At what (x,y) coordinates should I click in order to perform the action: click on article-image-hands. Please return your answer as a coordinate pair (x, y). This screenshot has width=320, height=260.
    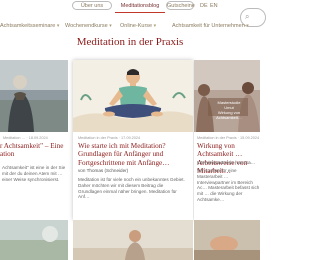
    Looking at the image, I should click on (227, 240).